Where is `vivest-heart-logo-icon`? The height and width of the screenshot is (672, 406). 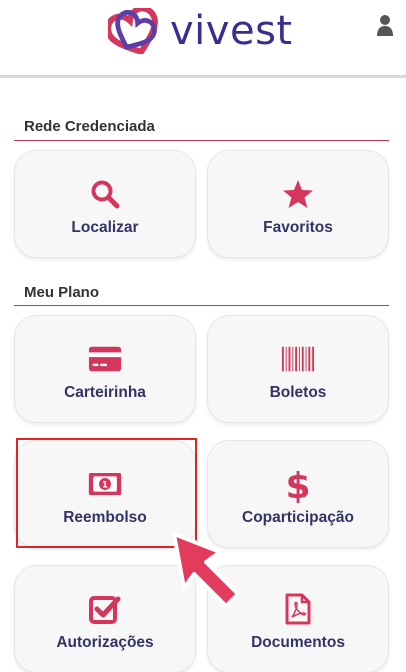
vivest-heart-logo-icon is located at coordinates (133, 31).